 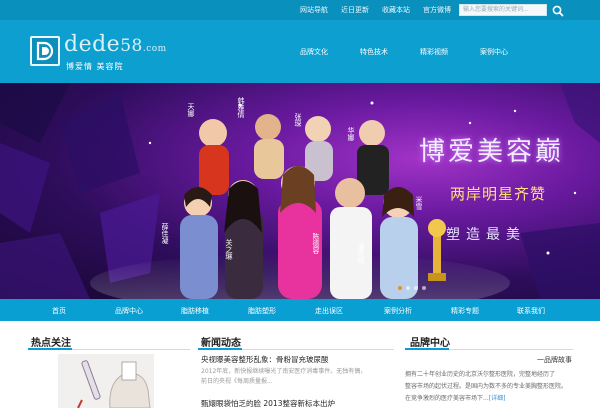 What do you see at coordinates (329, 311) in the screenshot?
I see `main-nav-myths: 走出误区` at bounding box center [329, 311].